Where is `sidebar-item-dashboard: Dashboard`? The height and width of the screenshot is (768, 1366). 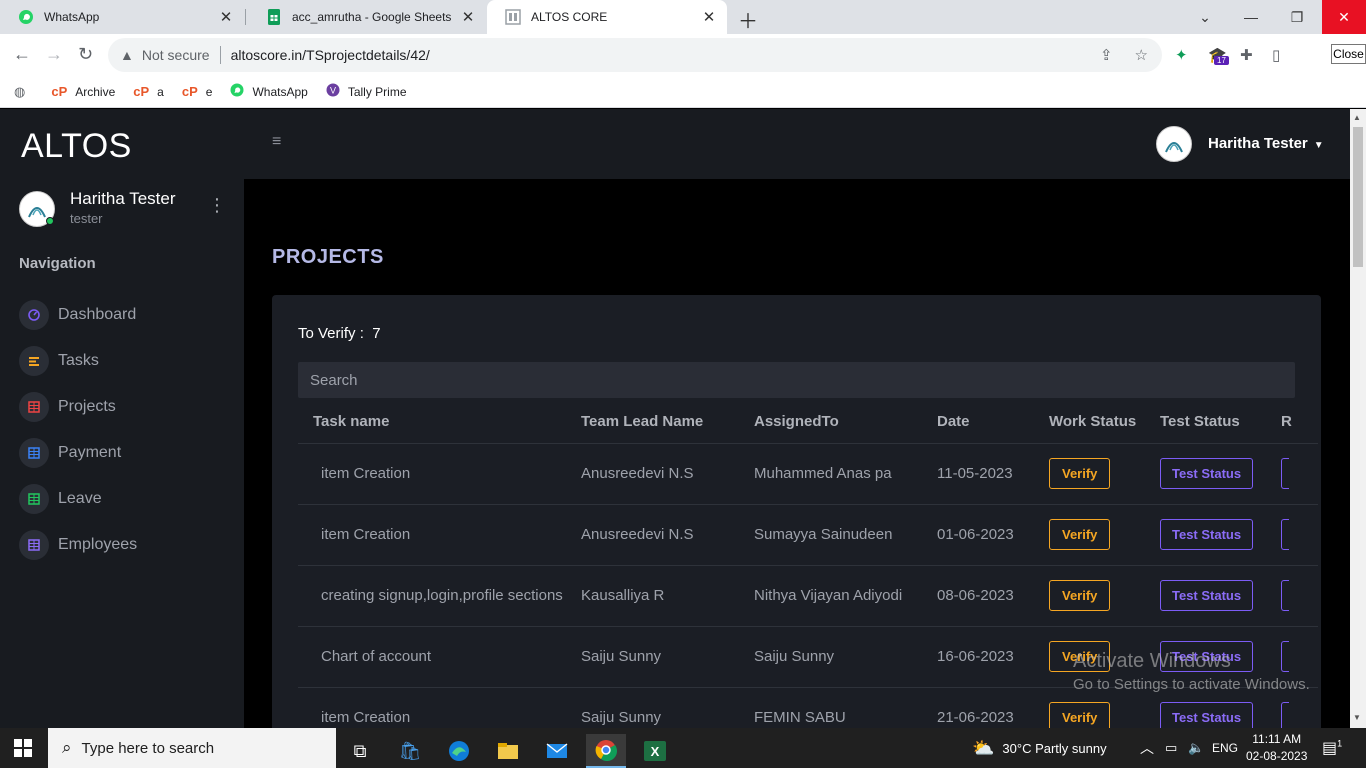
sidebar-item-dashboard: Dashboard is located at coordinates (77, 315).